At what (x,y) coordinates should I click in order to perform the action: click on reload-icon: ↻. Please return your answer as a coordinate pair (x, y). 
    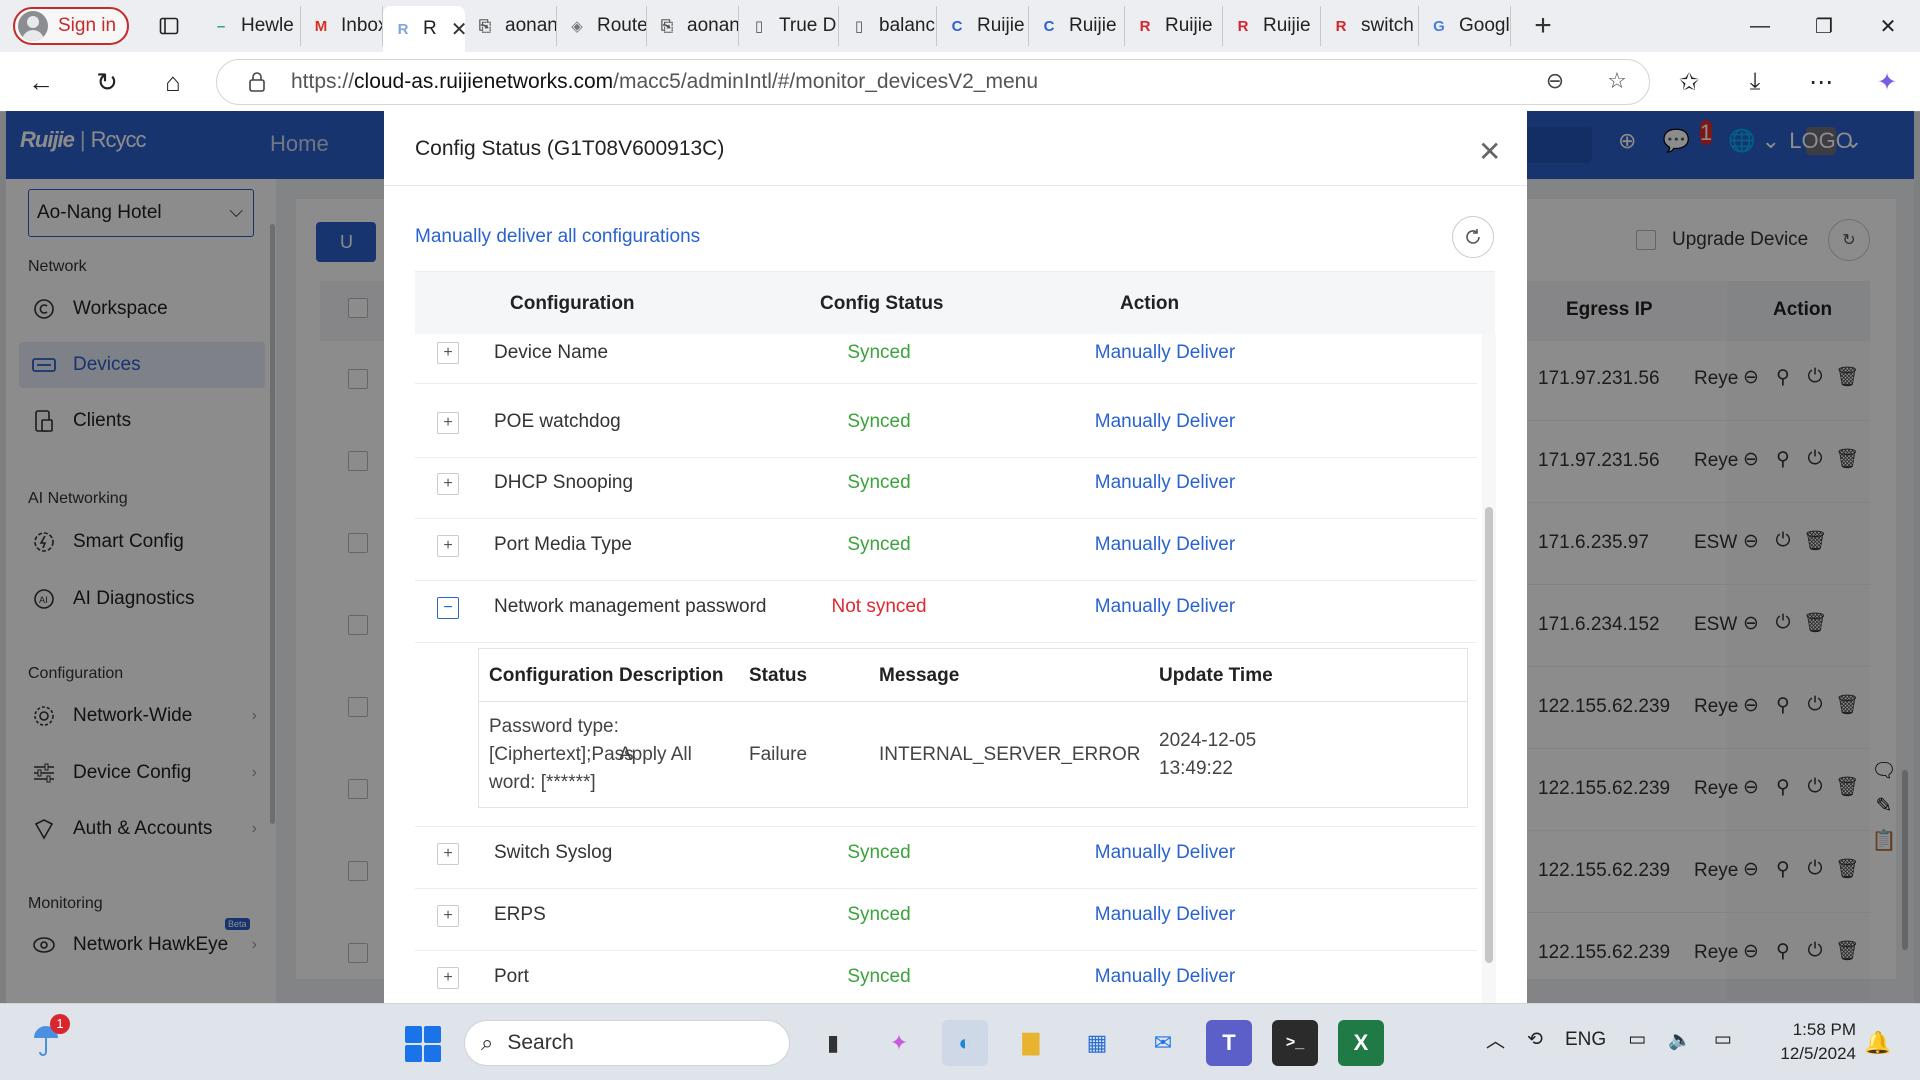
    Looking at the image, I should click on (107, 82).